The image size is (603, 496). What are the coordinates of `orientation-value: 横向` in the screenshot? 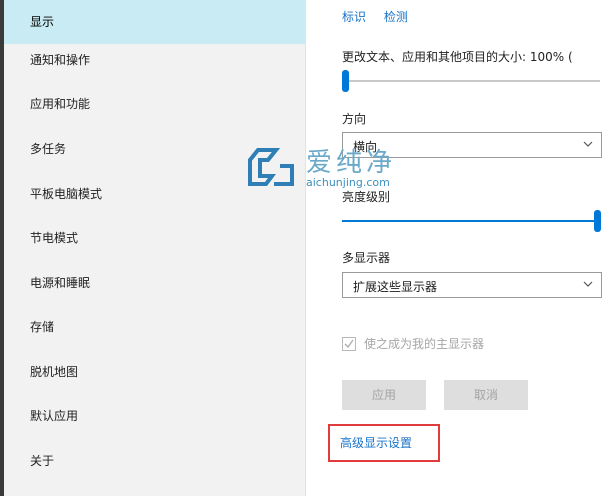 It's located at (365, 147).